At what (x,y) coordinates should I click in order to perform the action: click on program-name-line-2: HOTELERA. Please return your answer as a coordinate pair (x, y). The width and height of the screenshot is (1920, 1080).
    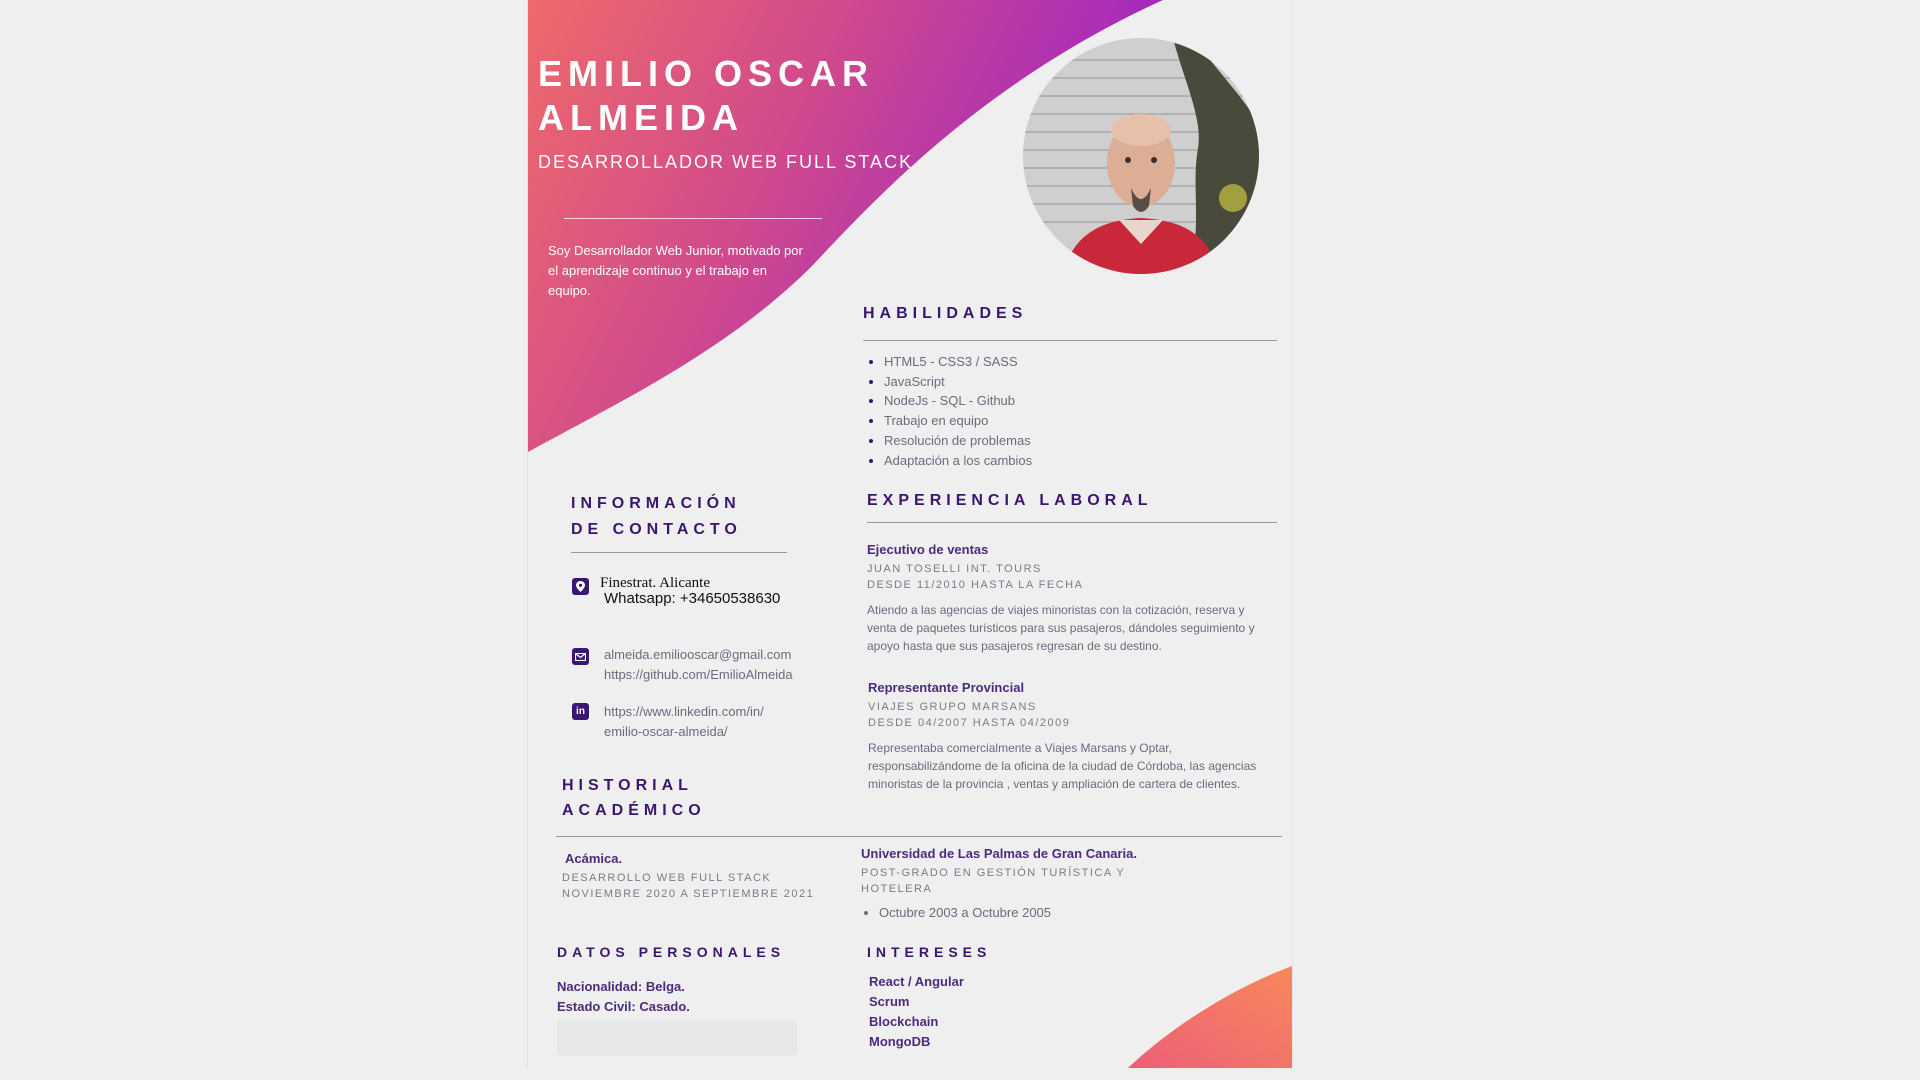
    Looking at the image, I should click on (897, 889).